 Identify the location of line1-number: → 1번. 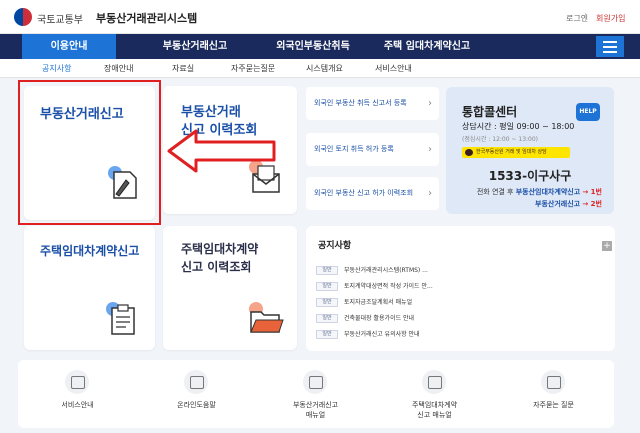
(592, 192).